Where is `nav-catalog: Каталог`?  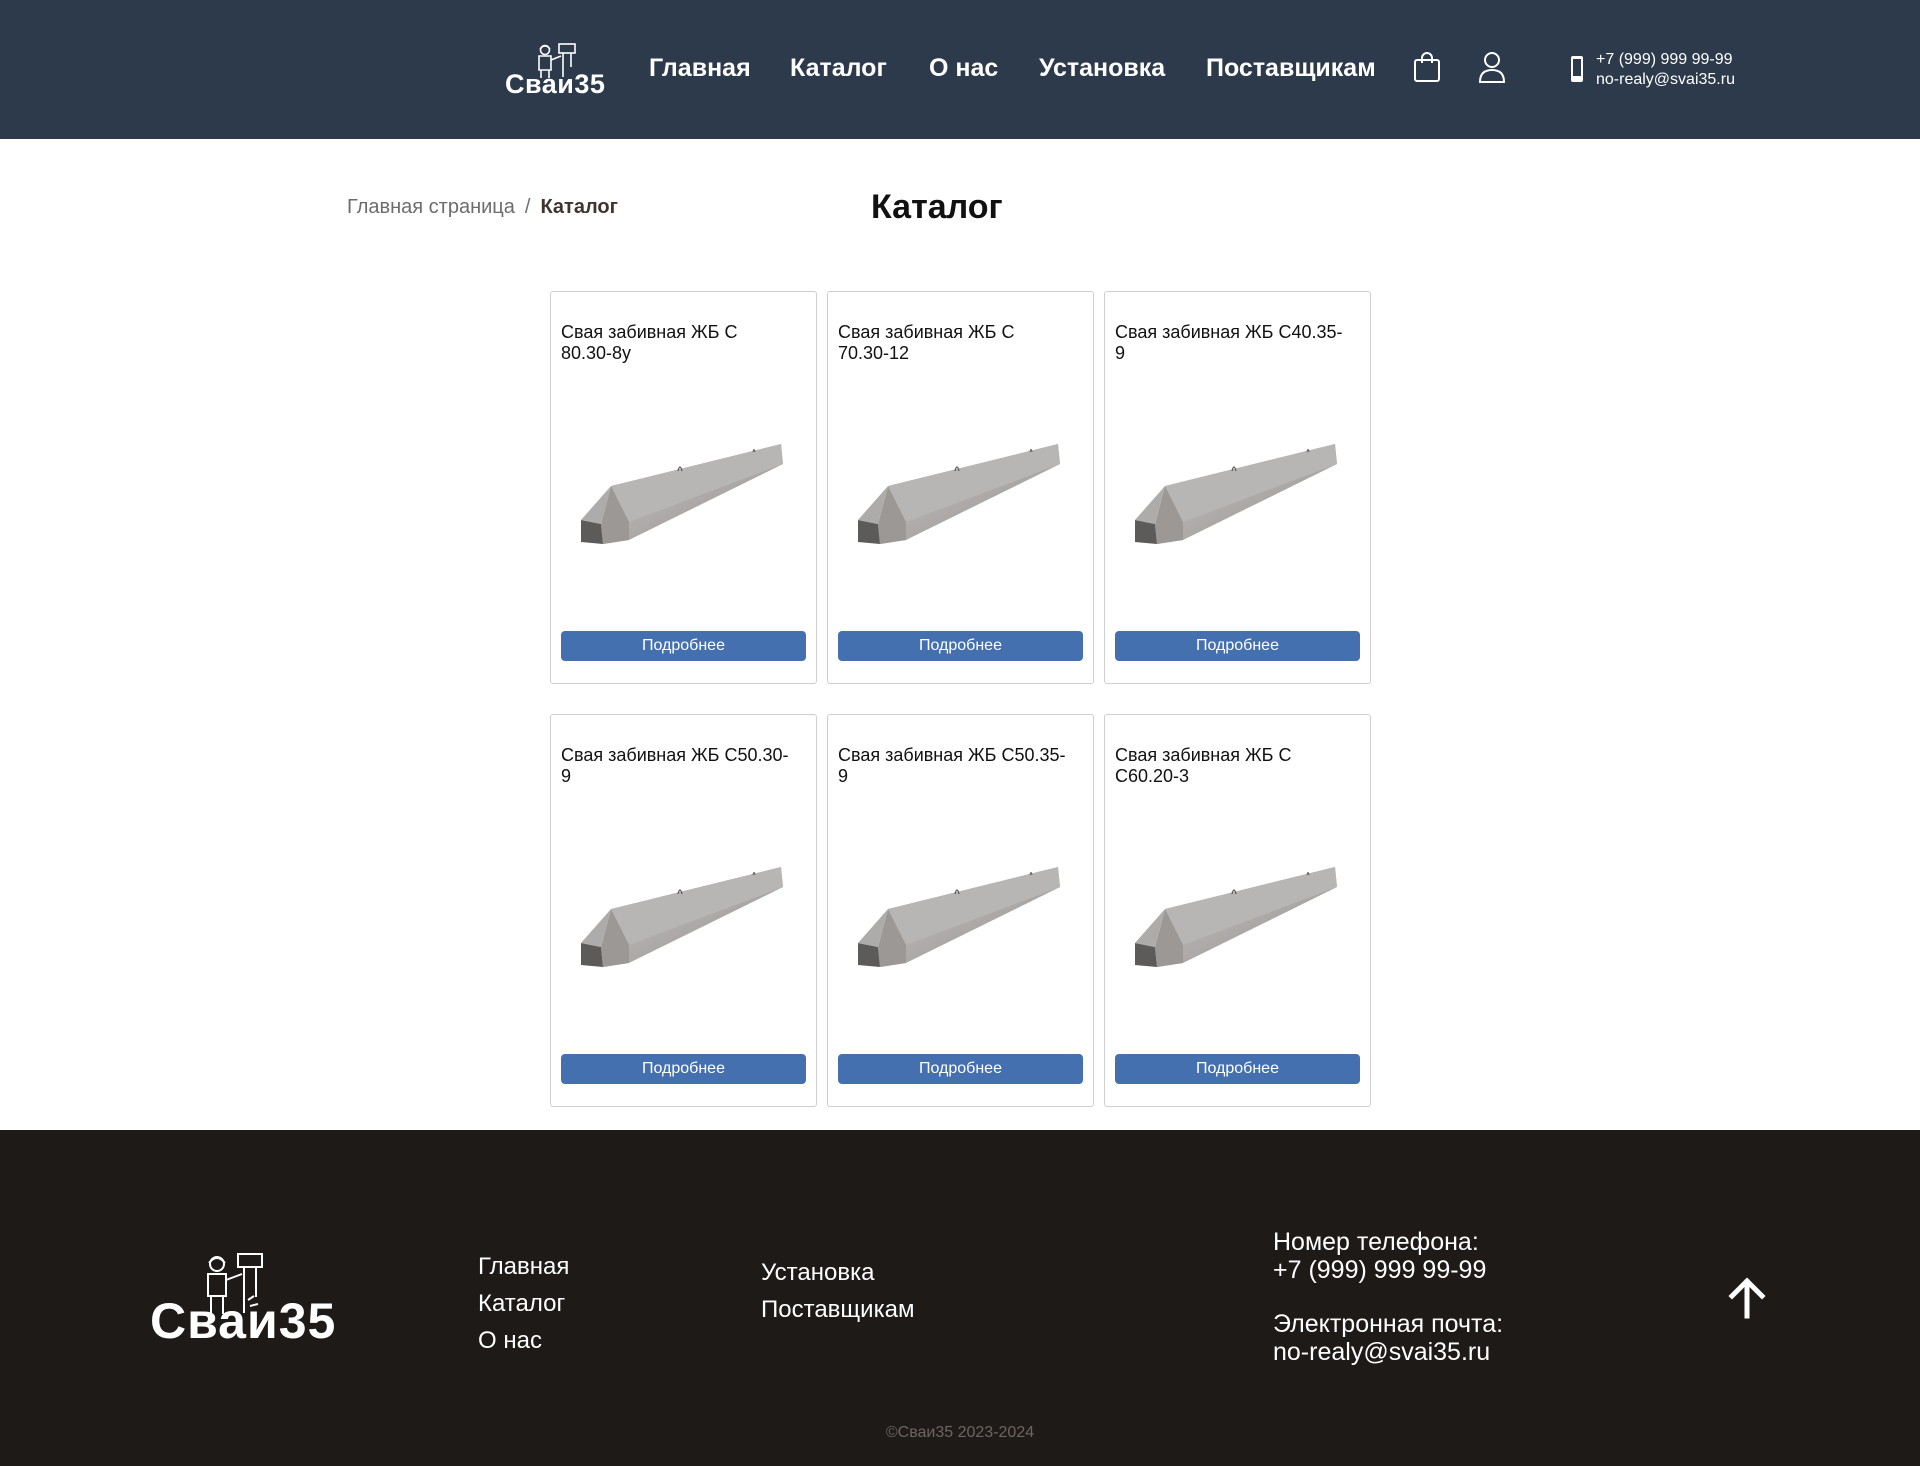 nav-catalog: Каталог is located at coordinates (838, 68).